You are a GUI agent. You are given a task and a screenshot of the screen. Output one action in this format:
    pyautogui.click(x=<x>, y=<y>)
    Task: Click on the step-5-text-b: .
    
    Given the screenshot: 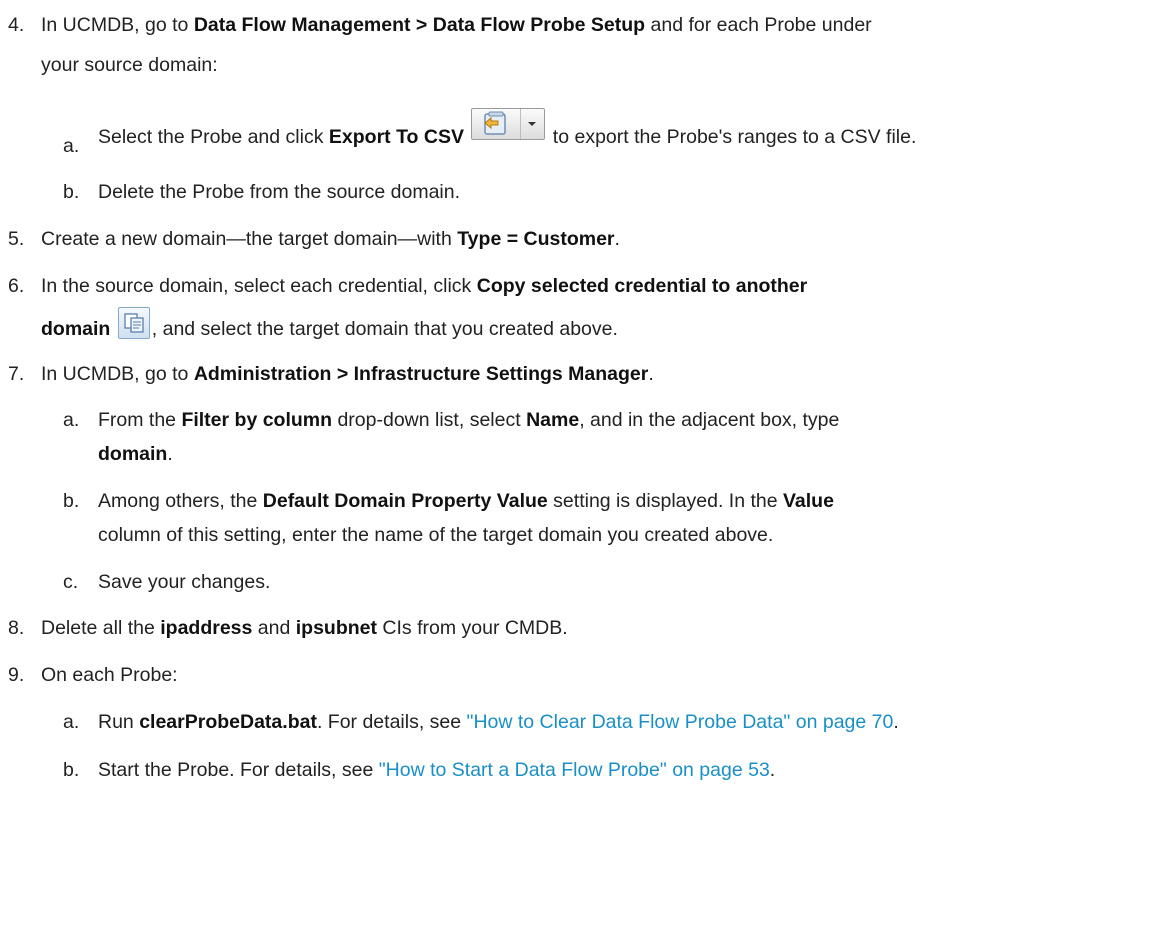 What is the action you would take?
    pyautogui.click(x=617, y=239)
    